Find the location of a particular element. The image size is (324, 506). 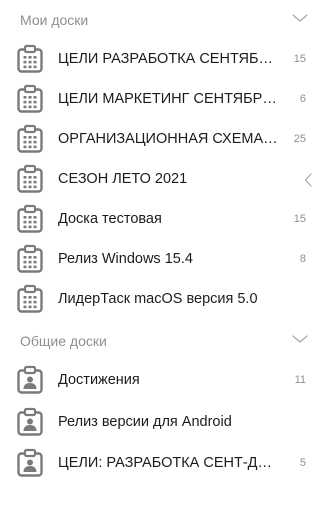

board-label: Доска тестовая is located at coordinates (110, 219).